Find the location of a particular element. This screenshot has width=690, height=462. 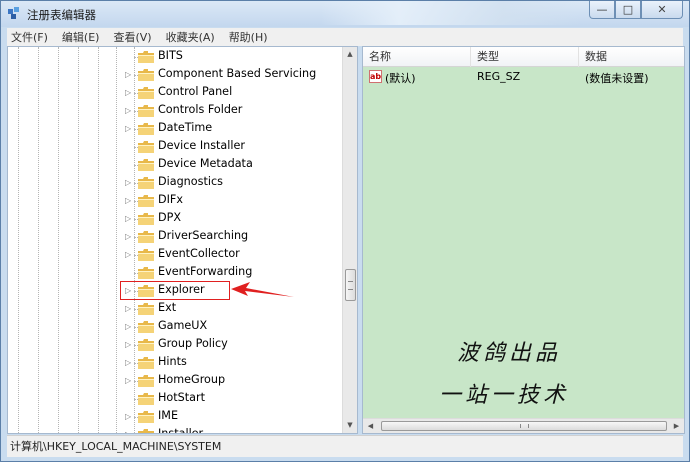

title-bar: 注册表编辑器 — □ ✕ is located at coordinates (345, 14).